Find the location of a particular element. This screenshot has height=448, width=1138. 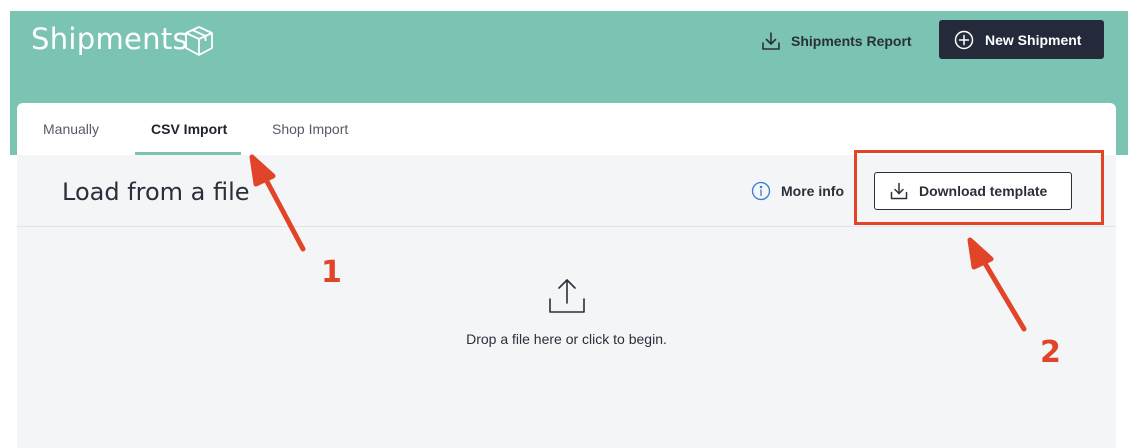

tab-csv-import: CSV Import is located at coordinates (189, 129).